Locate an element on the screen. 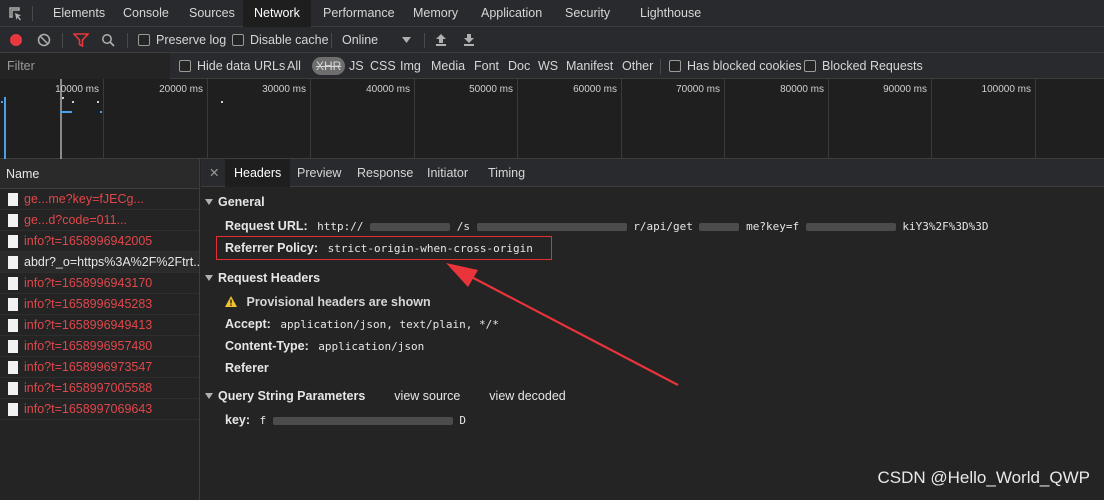 The height and width of the screenshot is (500, 1104). tab-console: Console is located at coordinates (146, 13).